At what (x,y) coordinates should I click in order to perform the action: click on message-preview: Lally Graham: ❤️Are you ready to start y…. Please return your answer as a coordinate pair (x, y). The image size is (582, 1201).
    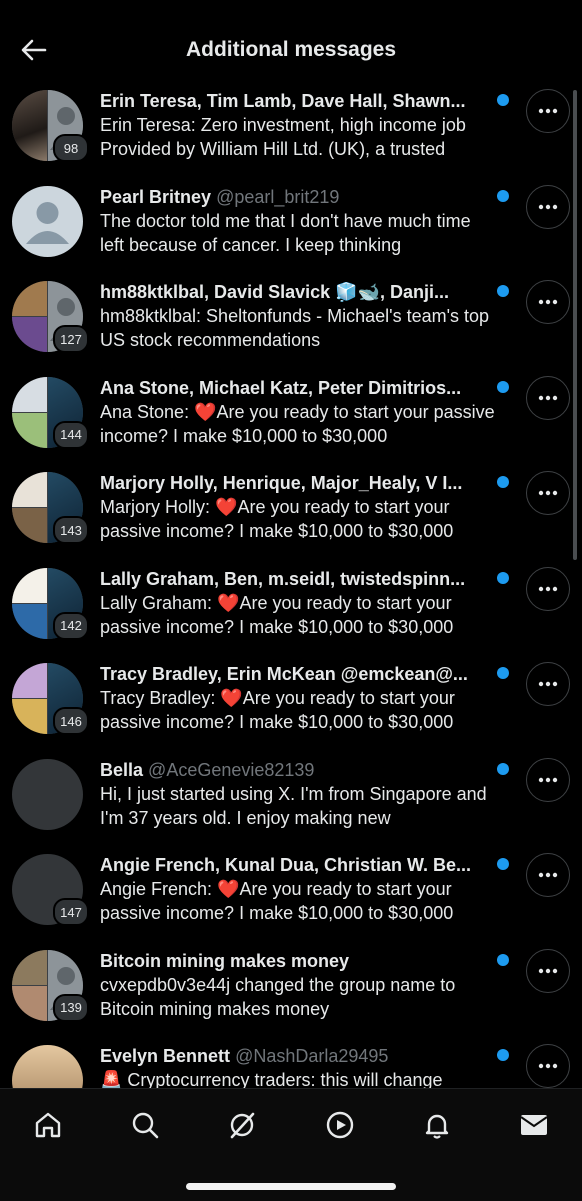
    Looking at the image, I should click on (277, 614).